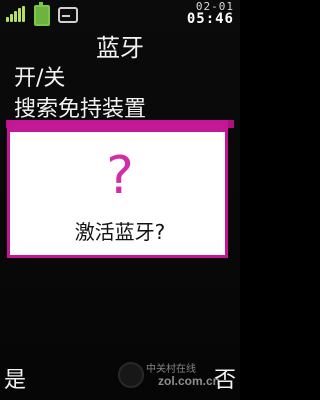  I want to click on signal-icon, so click(16, 14).